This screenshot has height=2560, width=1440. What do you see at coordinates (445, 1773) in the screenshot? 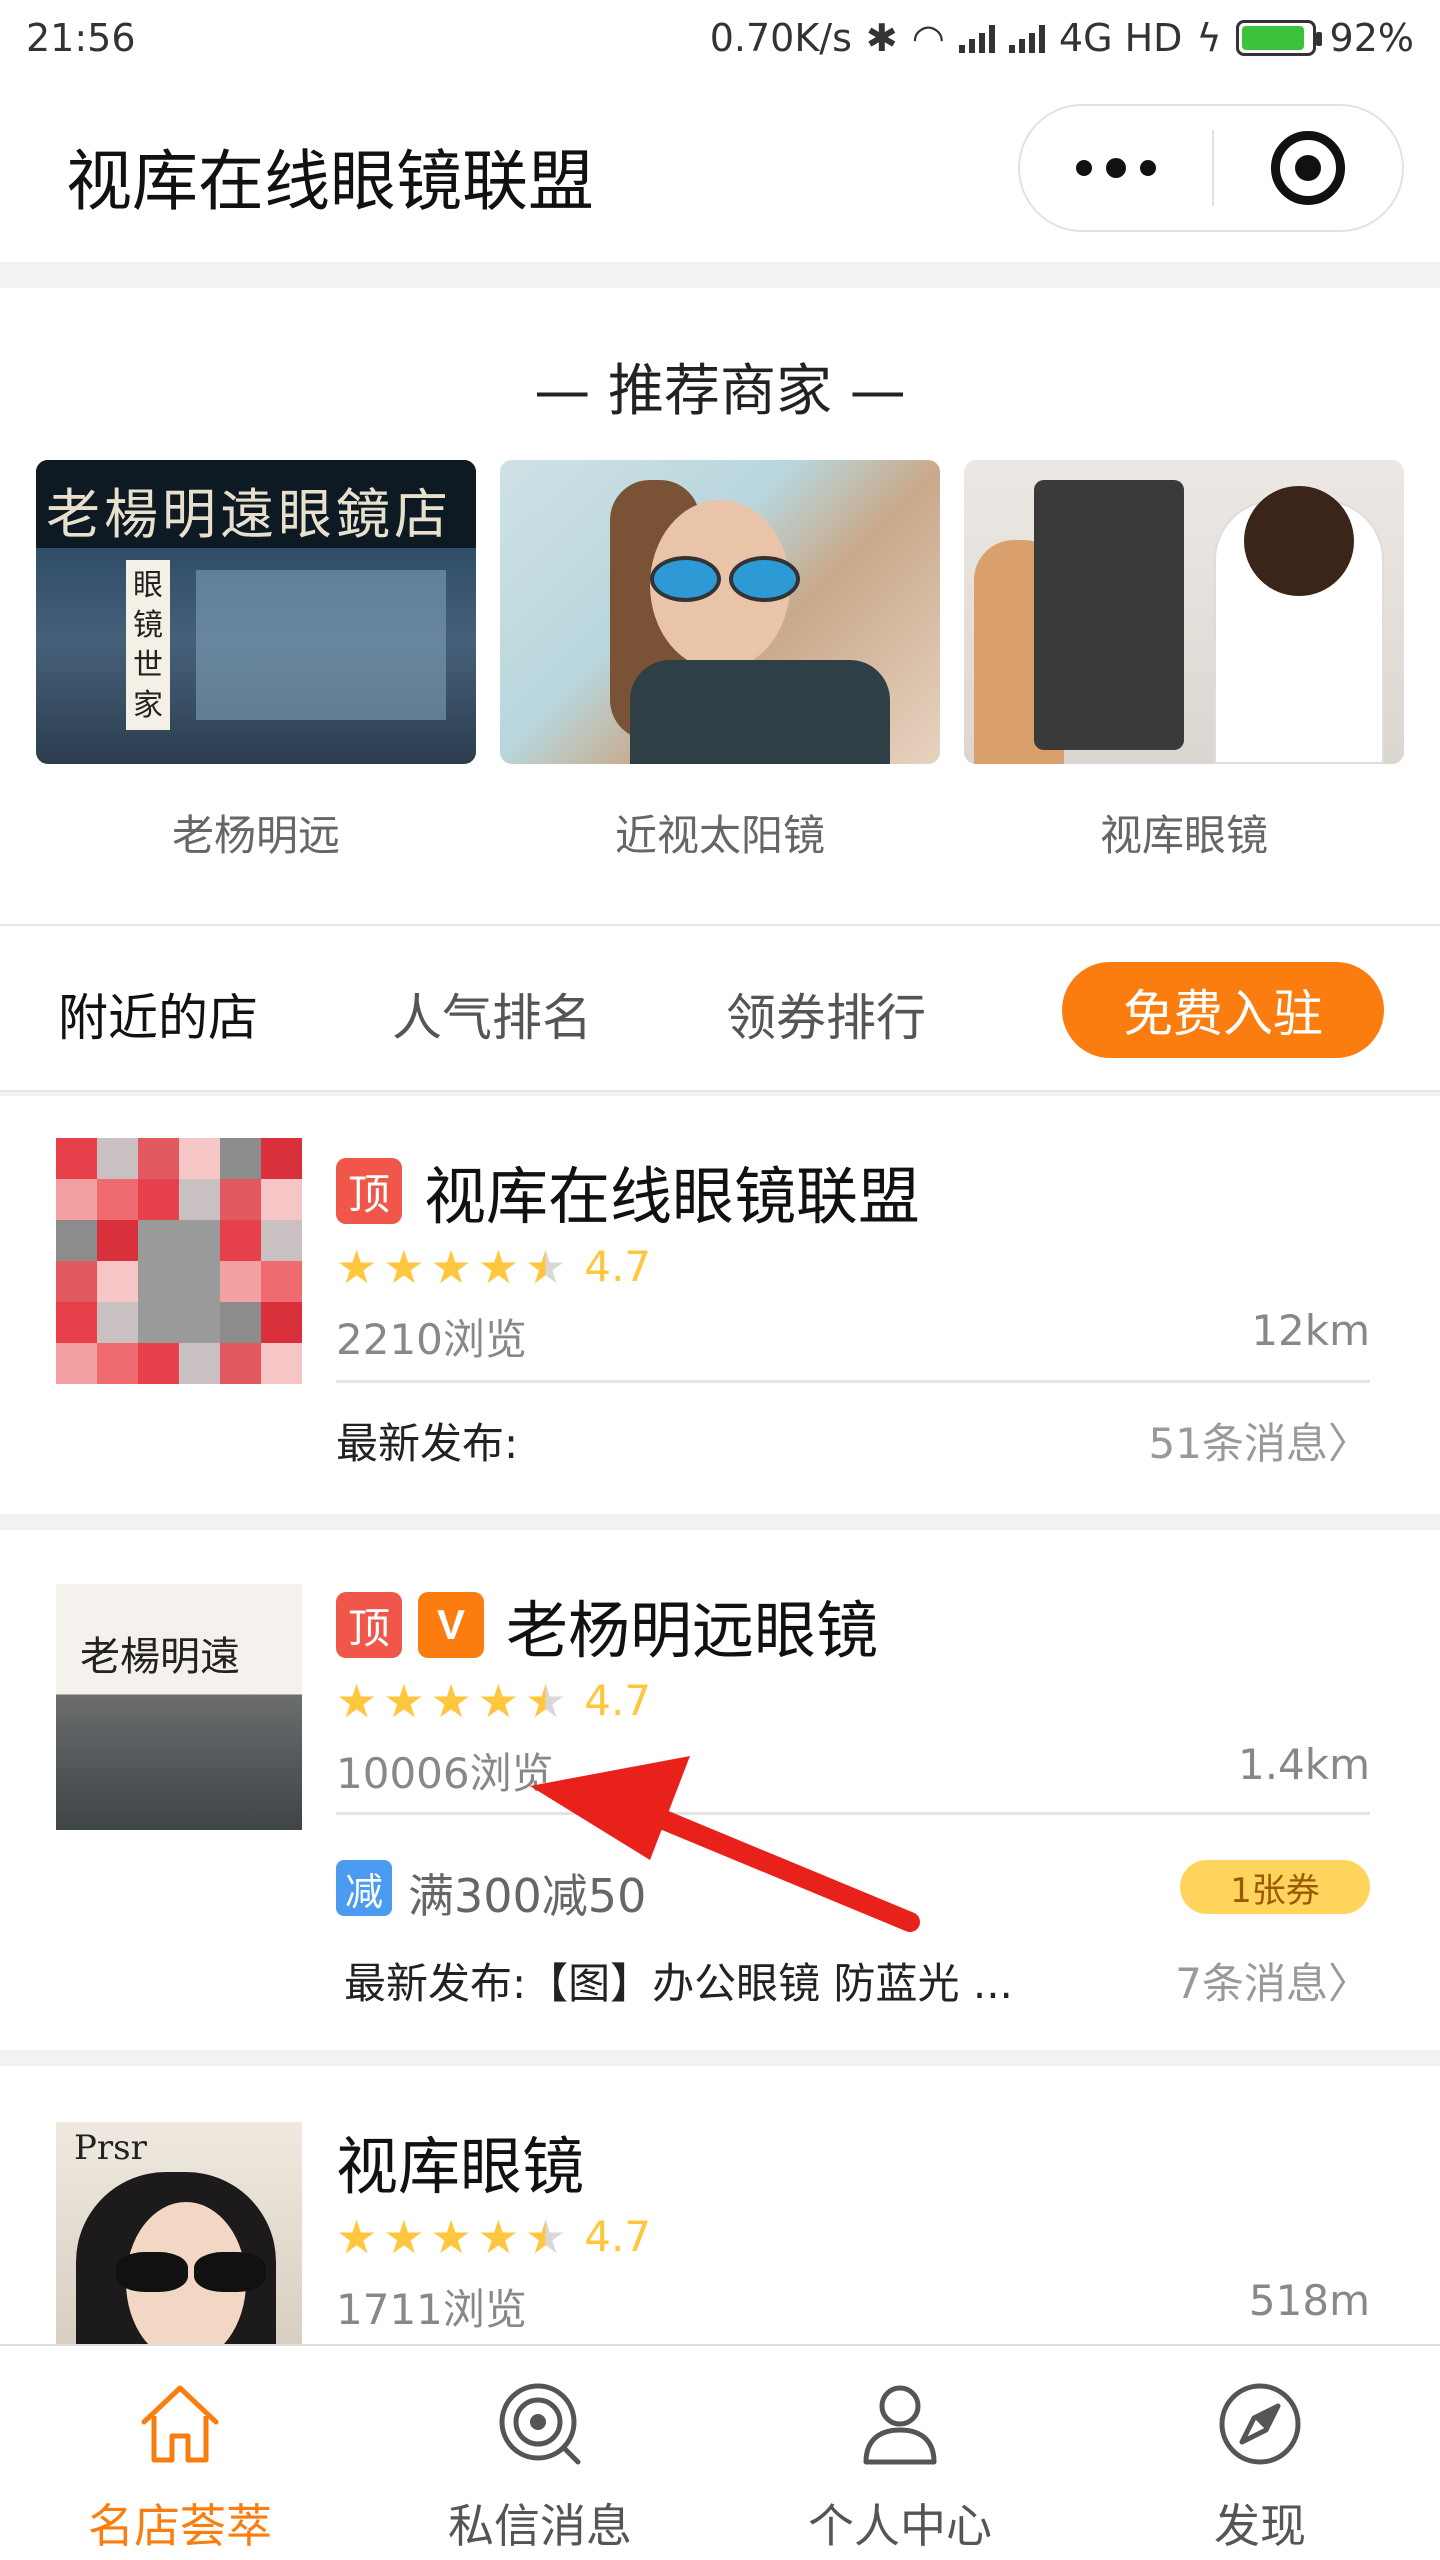
I see `view-count: 10006浏览` at bounding box center [445, 1773].